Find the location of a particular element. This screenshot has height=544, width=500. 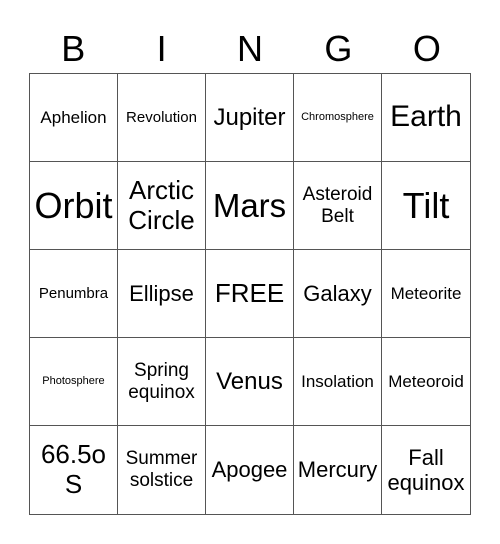

bingo-cell: Chromosphere is located at coordinates (338, 118).